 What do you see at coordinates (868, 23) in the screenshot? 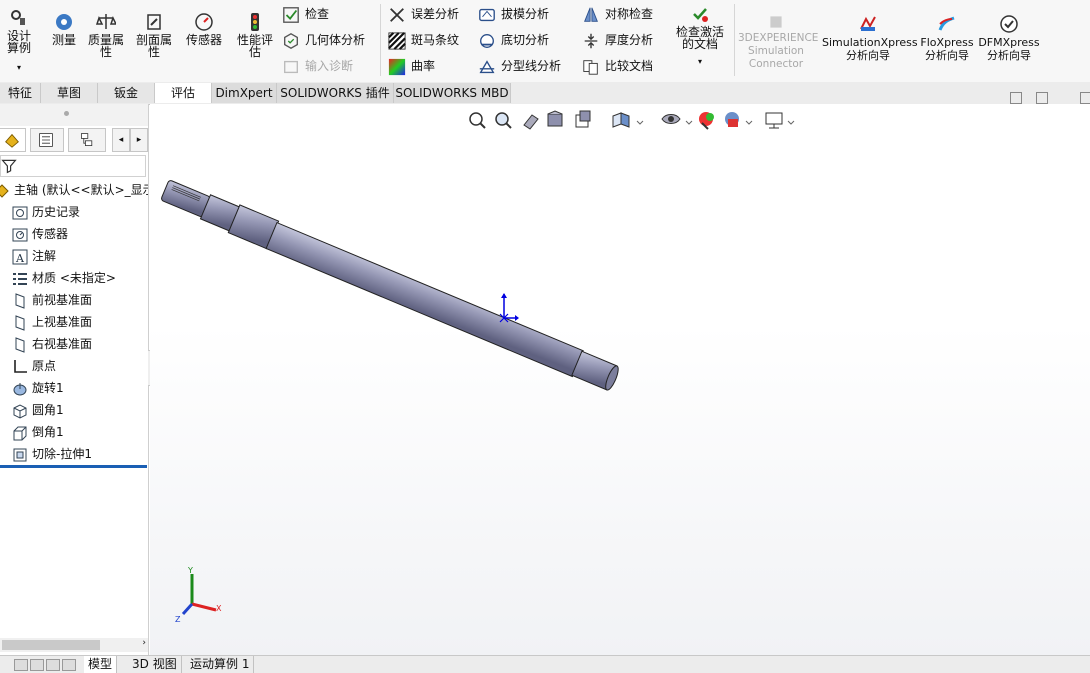
I see `simulationxpress-icon` at bounding box center [868, 23].